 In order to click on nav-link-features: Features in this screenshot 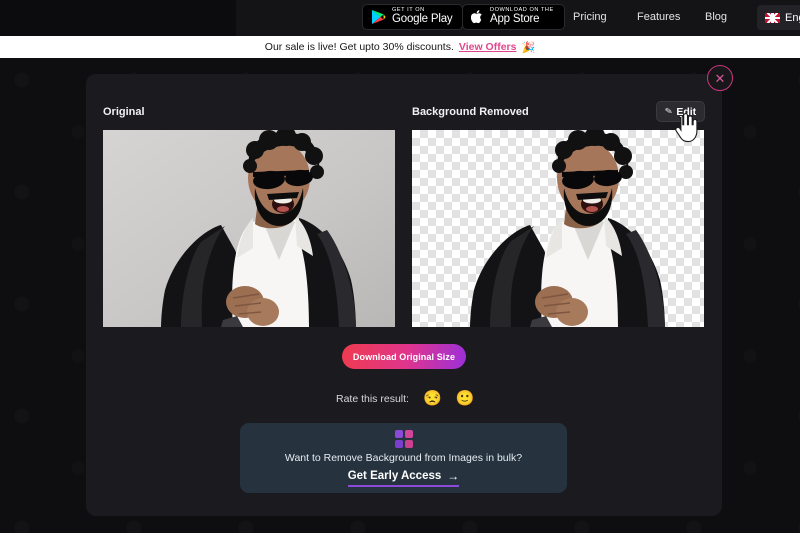, I will do `click(658, 17)`.